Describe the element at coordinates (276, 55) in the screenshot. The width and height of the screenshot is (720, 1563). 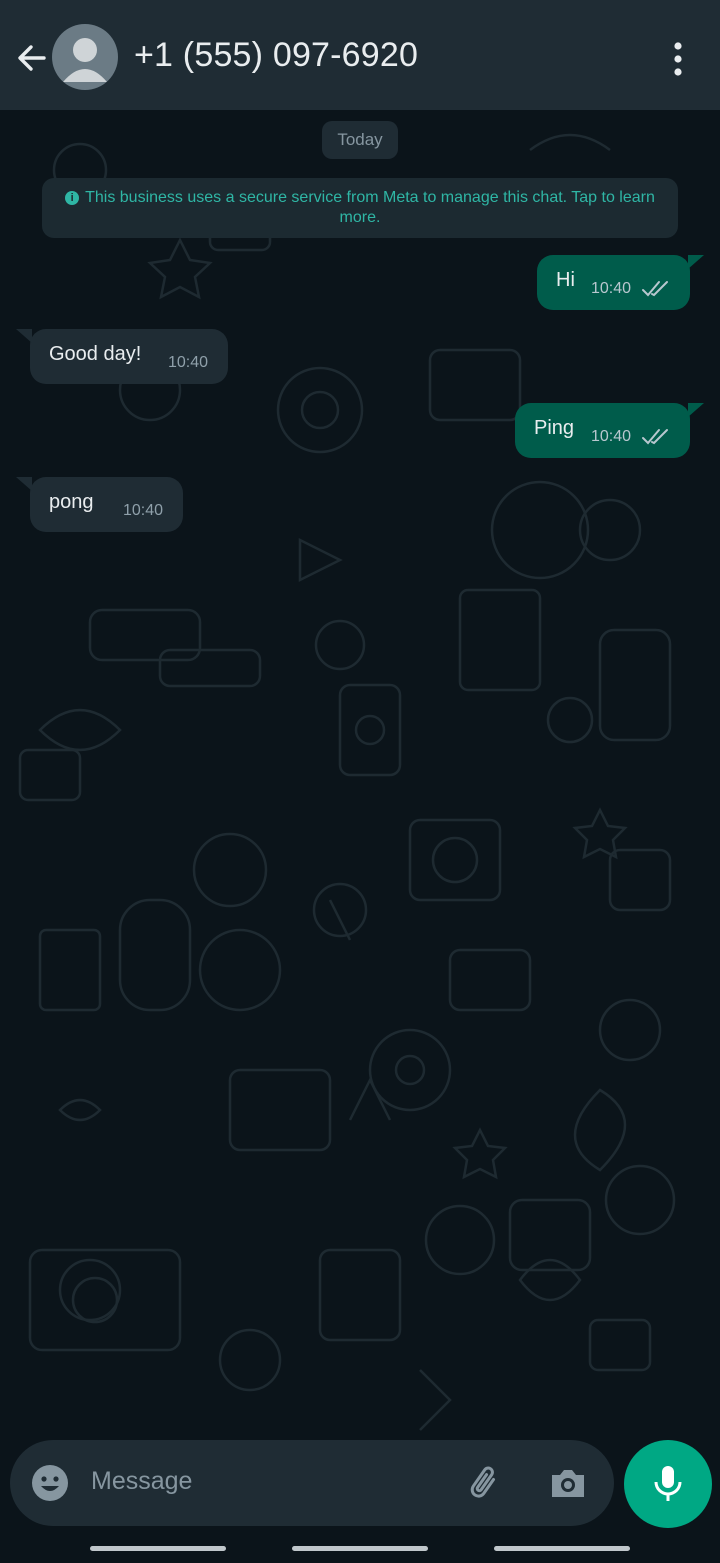
I see `contact-phone-number: +1 (555) 097-6920` at that location.